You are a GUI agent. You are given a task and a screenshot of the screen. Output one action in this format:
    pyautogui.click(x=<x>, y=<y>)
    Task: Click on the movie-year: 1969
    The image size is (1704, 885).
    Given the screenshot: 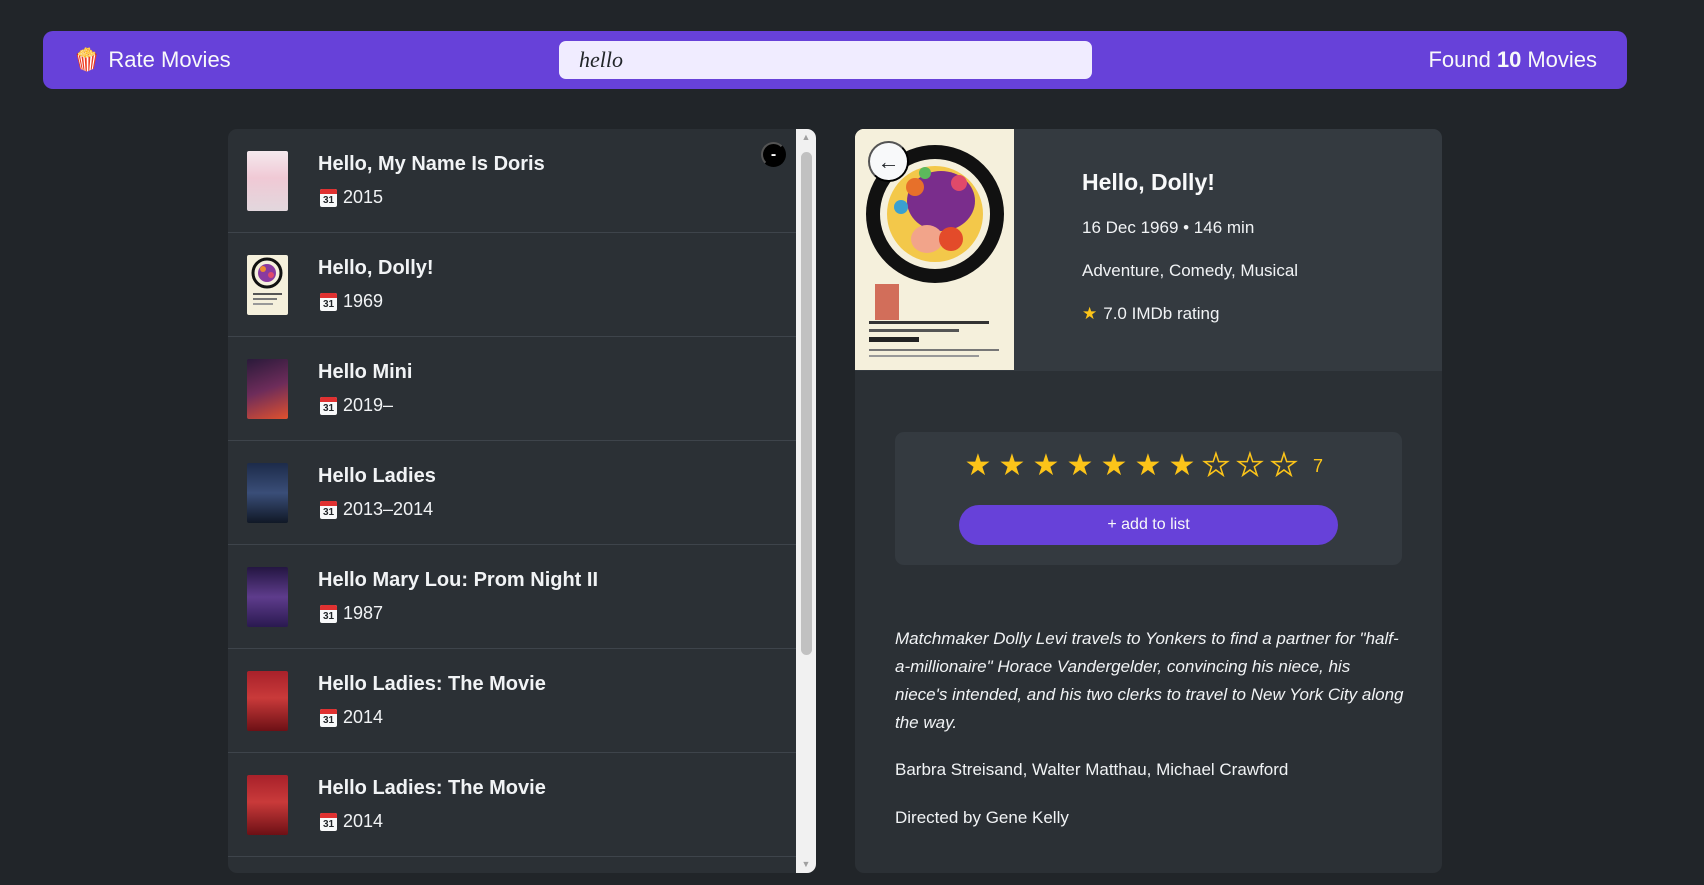 What is the action you would take?
    pyautogui.click(x=363, y=301)
    